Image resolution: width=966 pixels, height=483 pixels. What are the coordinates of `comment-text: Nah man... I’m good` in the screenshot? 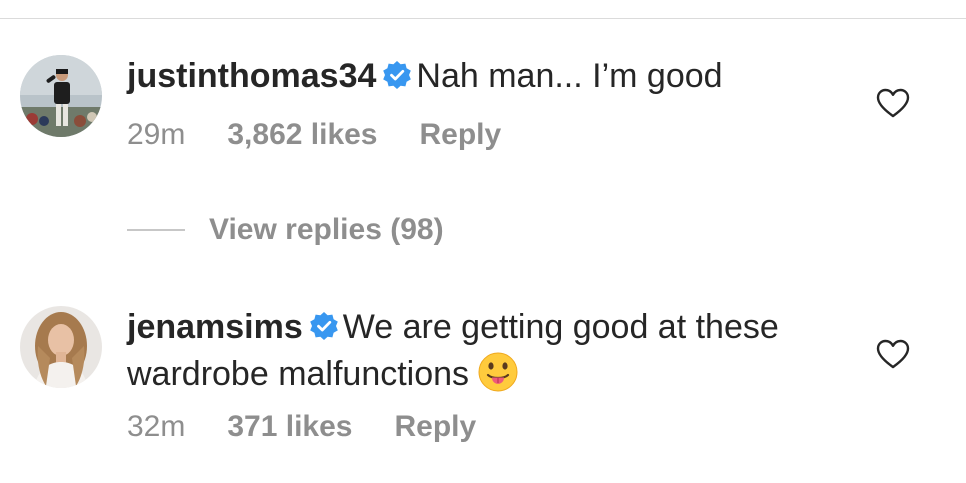 It's located at (569, 76).